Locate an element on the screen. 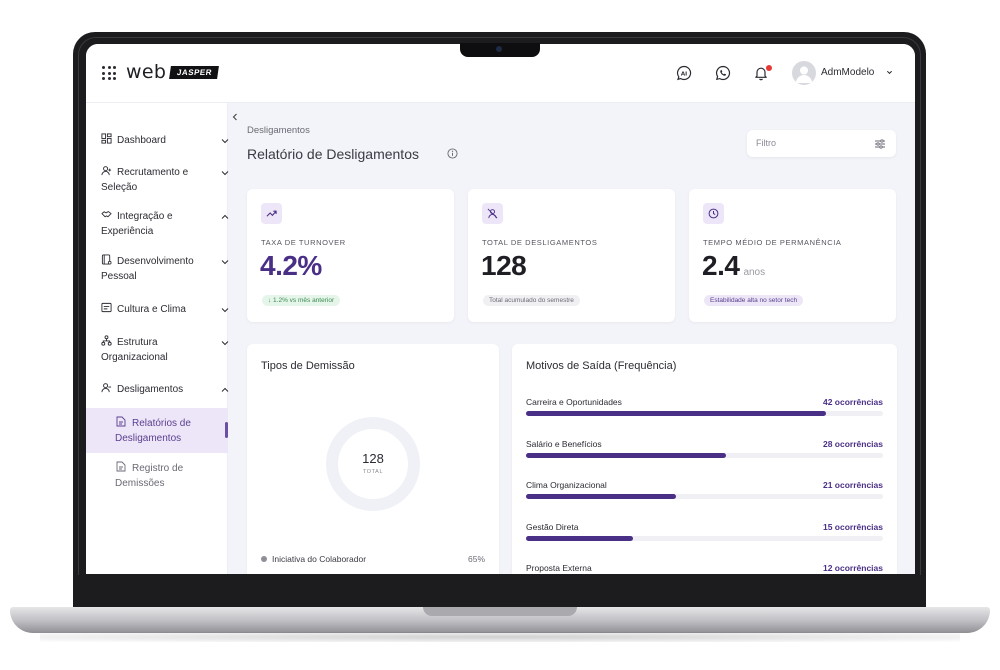 This screenshot has height=670, width=1000. user-plus-icon is located at coordinates (106, 171).